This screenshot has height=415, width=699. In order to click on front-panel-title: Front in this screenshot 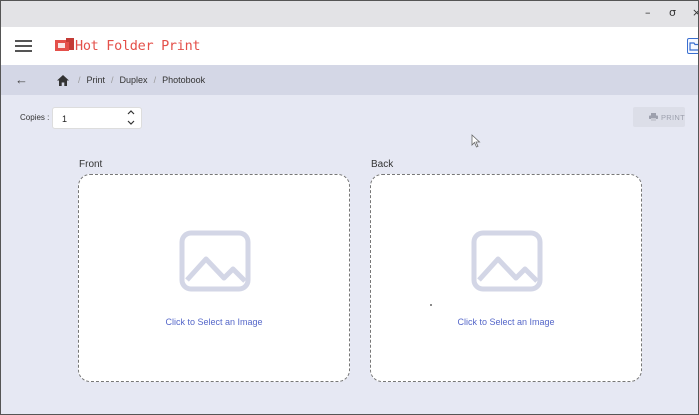, I will do `click(91, 164)`.